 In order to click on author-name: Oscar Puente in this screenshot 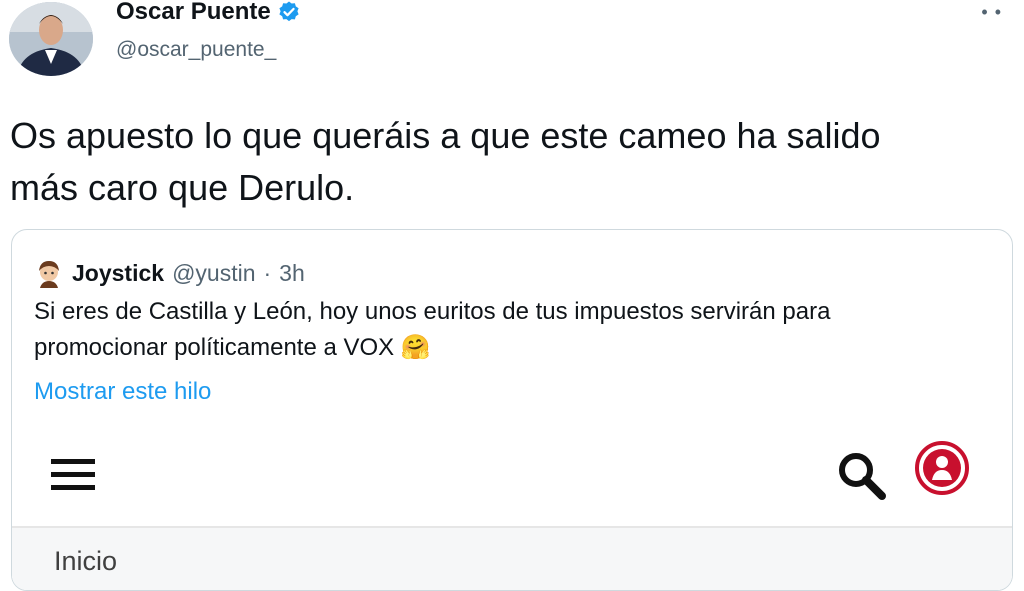, I will do `click(193, 13)`.